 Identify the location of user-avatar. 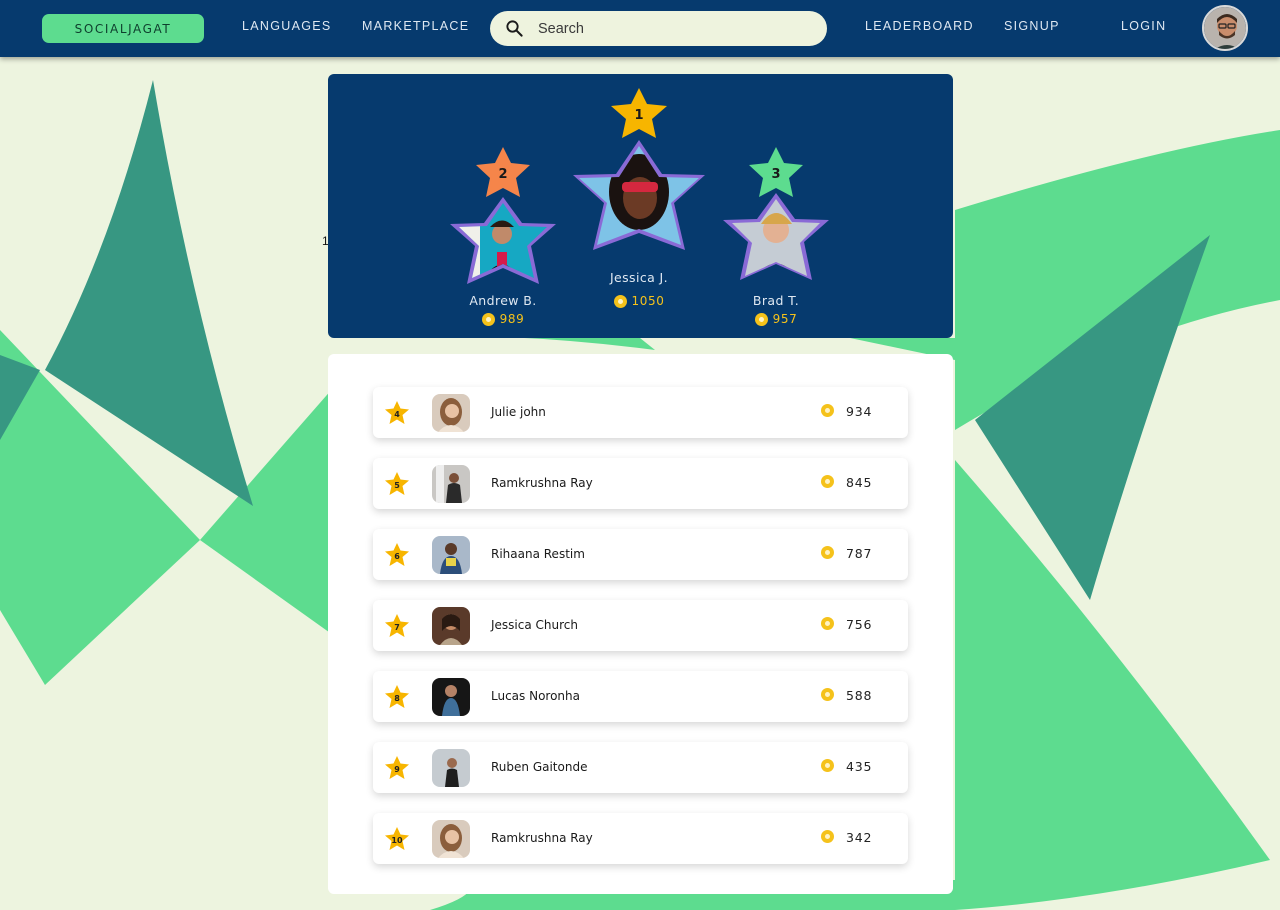
(1225, 28).